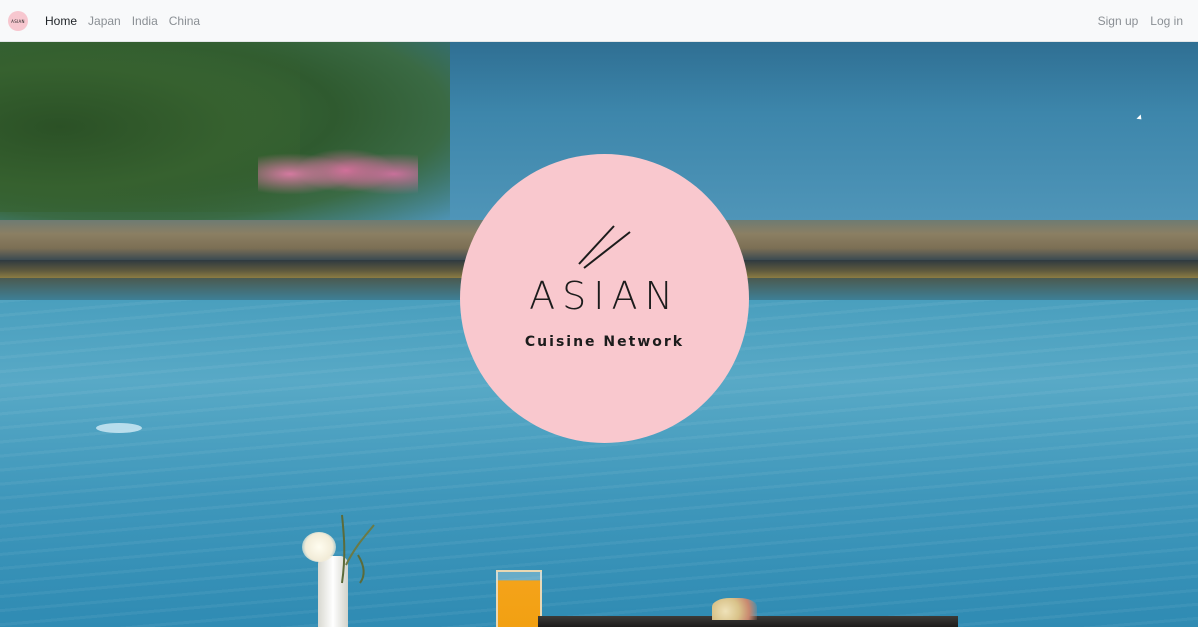  Describe the element at coordinates (519, 598) in the screenshot. I see `orange-juice-glass` at that location.